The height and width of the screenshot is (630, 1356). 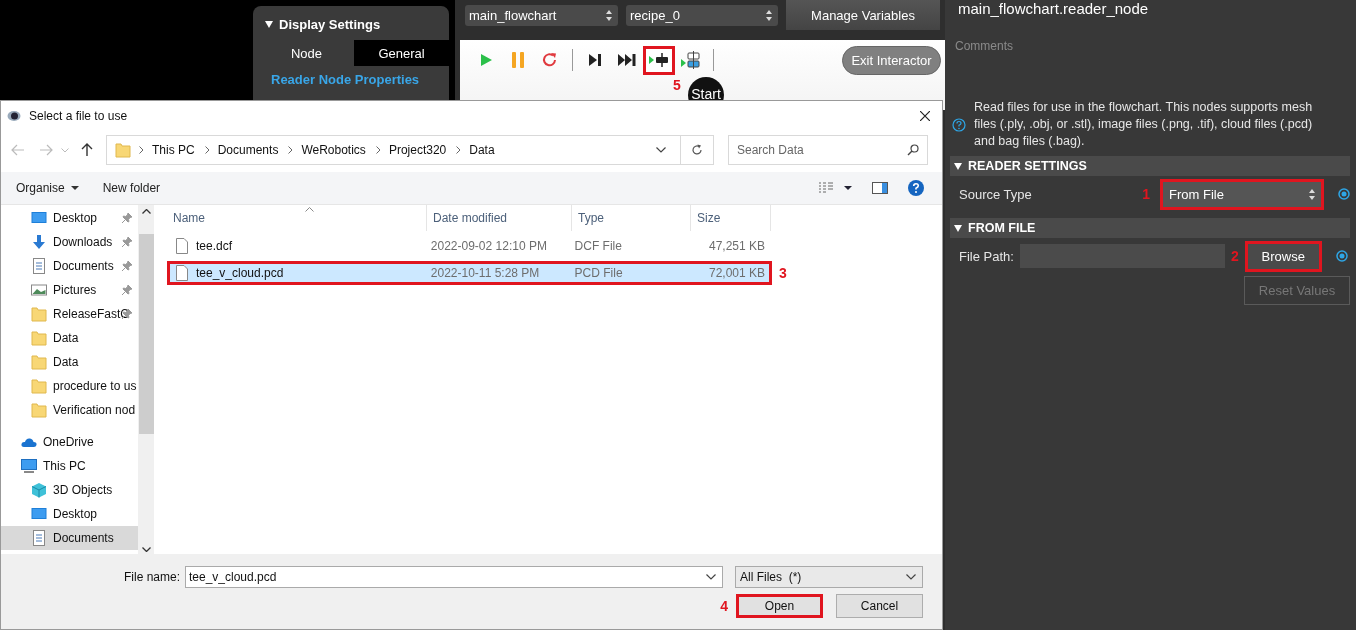 I want to click on scrollbar, so click(x=146, y=379).